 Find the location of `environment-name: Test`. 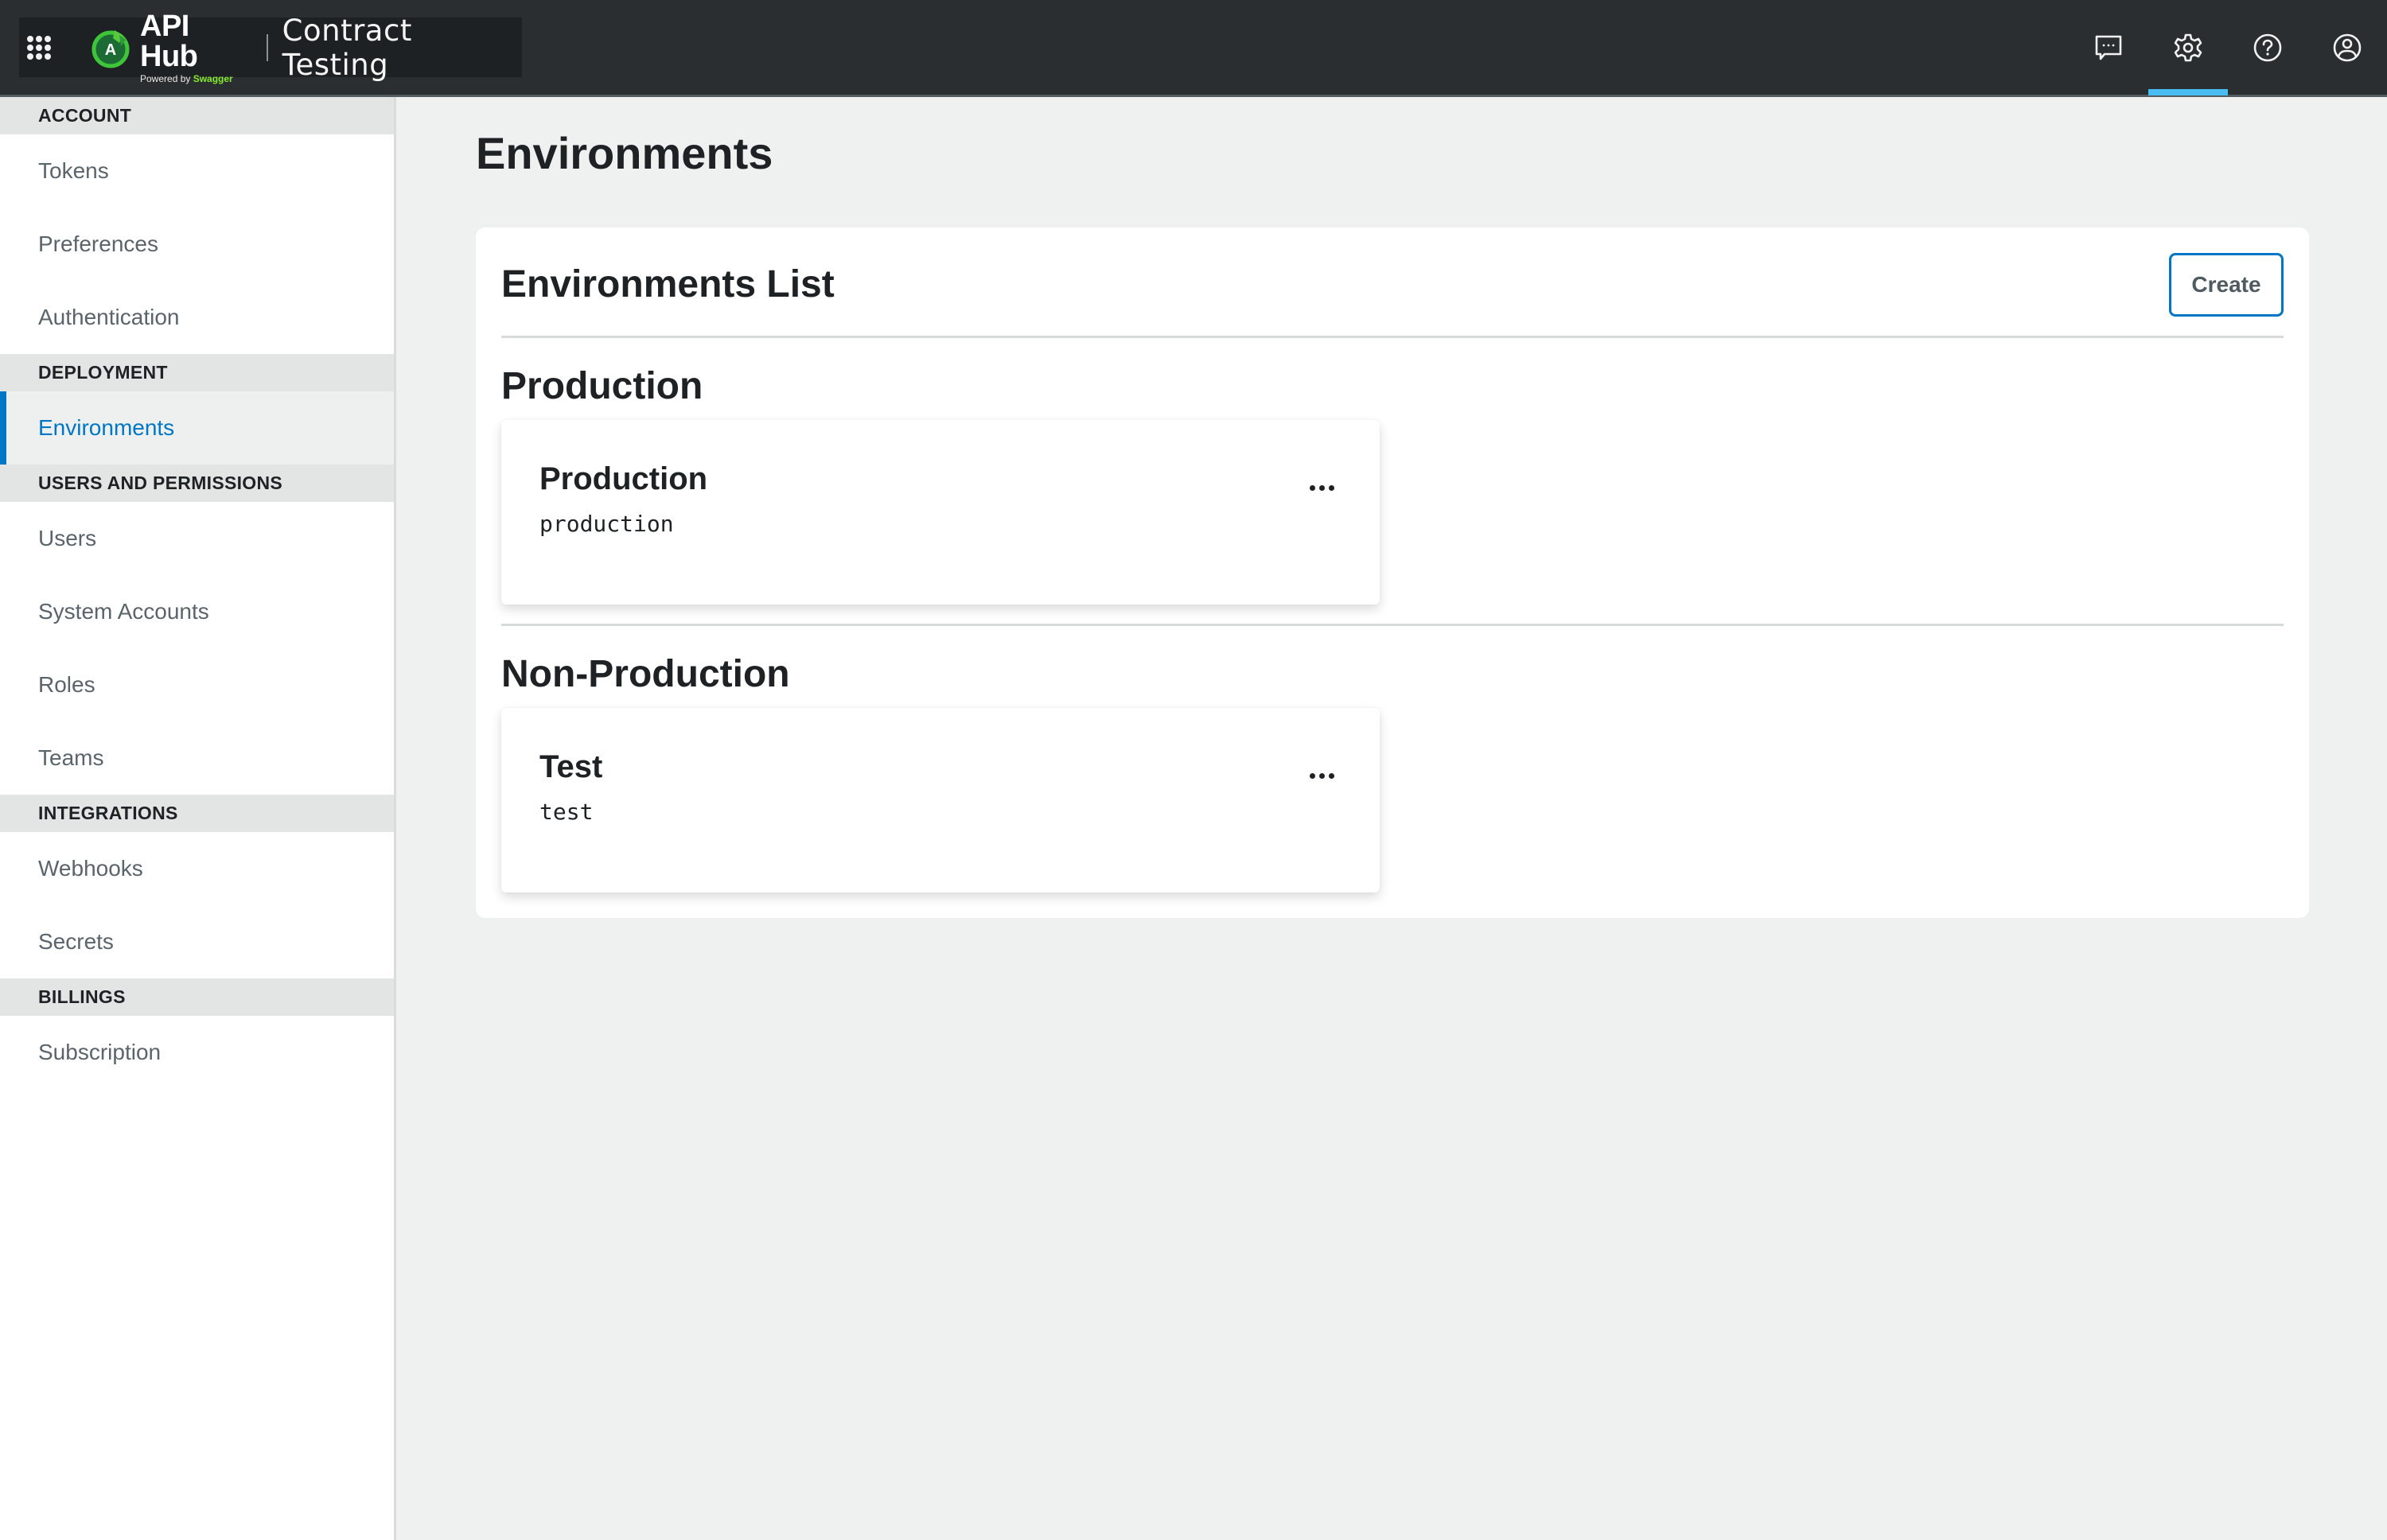

environment-name: Test is located at coordinates (571, 766).